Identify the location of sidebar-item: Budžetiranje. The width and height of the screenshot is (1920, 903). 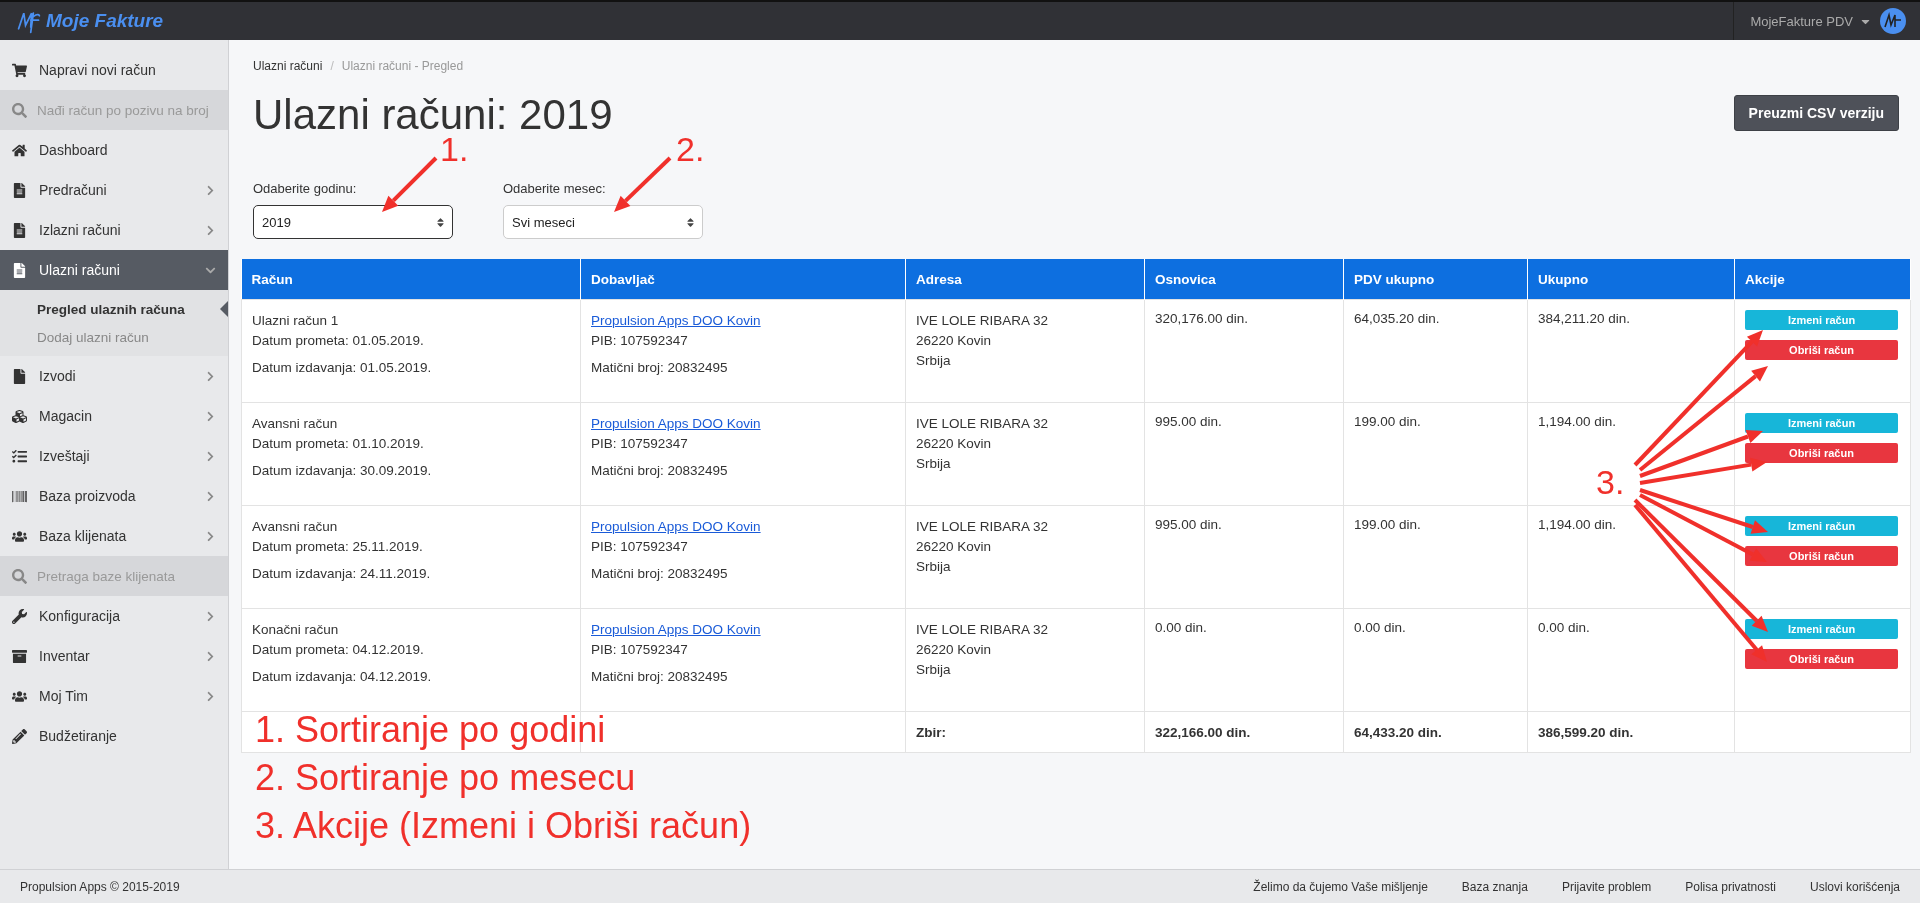
(114, 736).